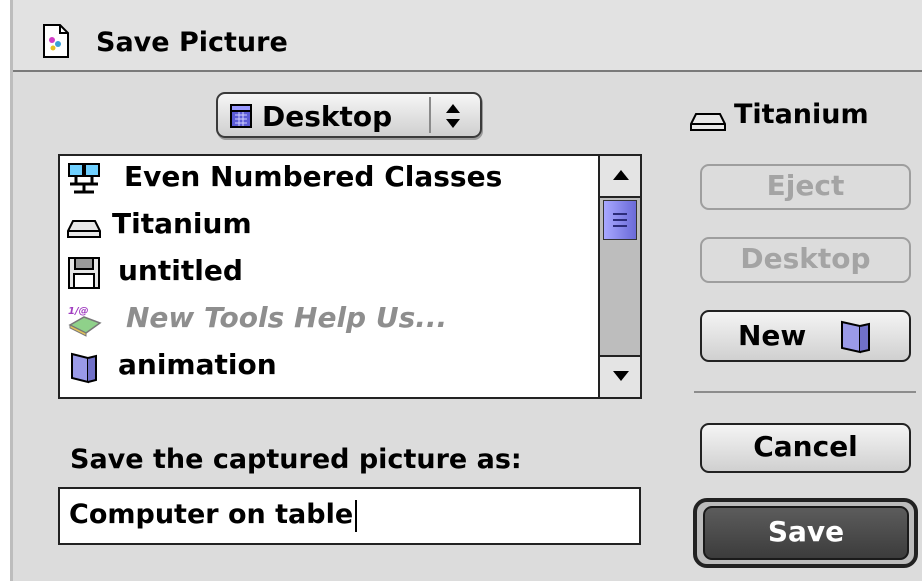 This screenshot has width=922, height=581. I want to click on button-separator, so click(805, 392).